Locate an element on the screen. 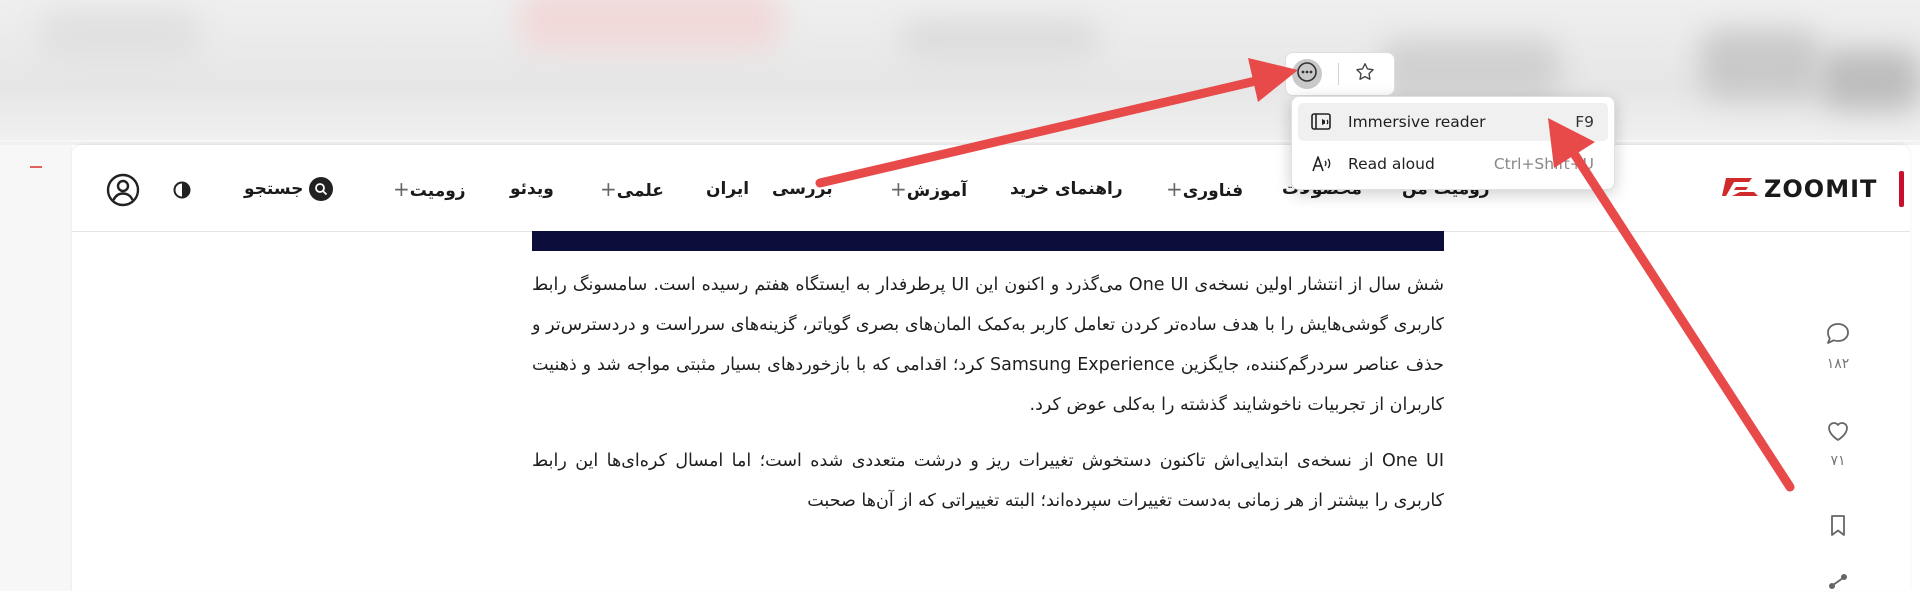  heart-icon is located at coordinates (1838, 435).